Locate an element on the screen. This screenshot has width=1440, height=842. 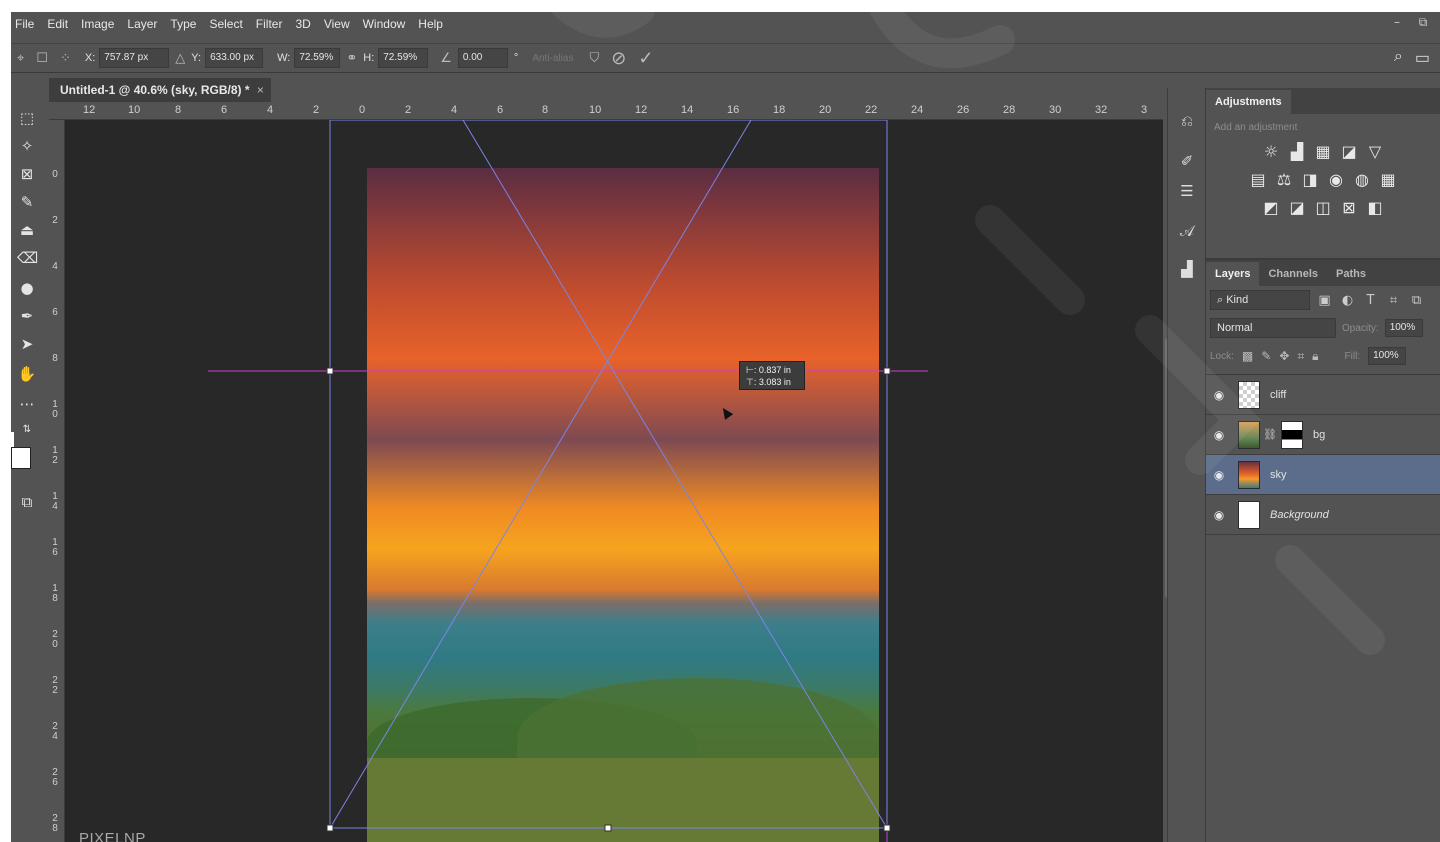
lock-all-icon: 🔒︎ is located at coordinates (1315, 356).